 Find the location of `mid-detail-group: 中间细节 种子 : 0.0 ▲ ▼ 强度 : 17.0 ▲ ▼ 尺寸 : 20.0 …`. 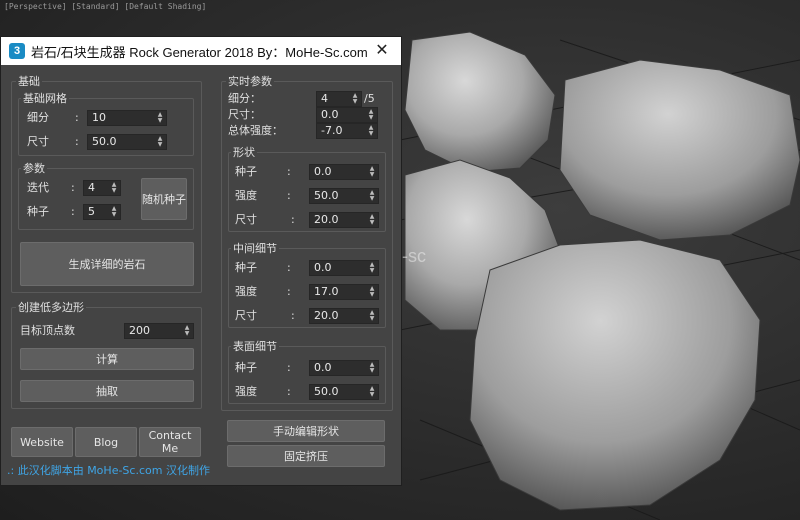

mid-detail-group: 中间细节 种子 : 0.0 ▲ ▼ 强度 : 17.0 ▲ ▼ 尺寸 : 20.0 … is located at coordinates (307, 285).